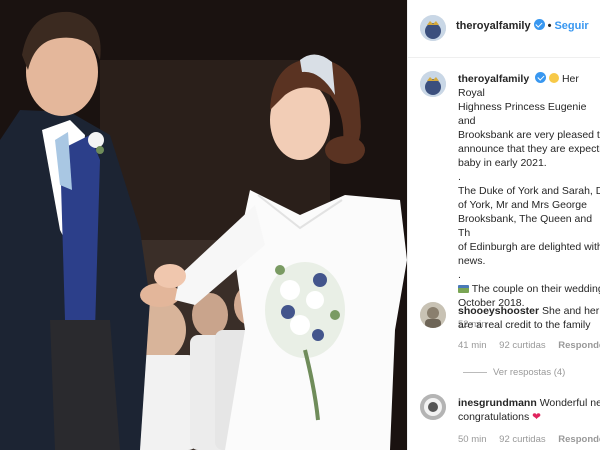 This screenshot has width=600, height=450. What do you see at coordinates (529, 149) in the screenshot?
I see `caption-line: announce that they are expecti` at bounding box center [529, 149].